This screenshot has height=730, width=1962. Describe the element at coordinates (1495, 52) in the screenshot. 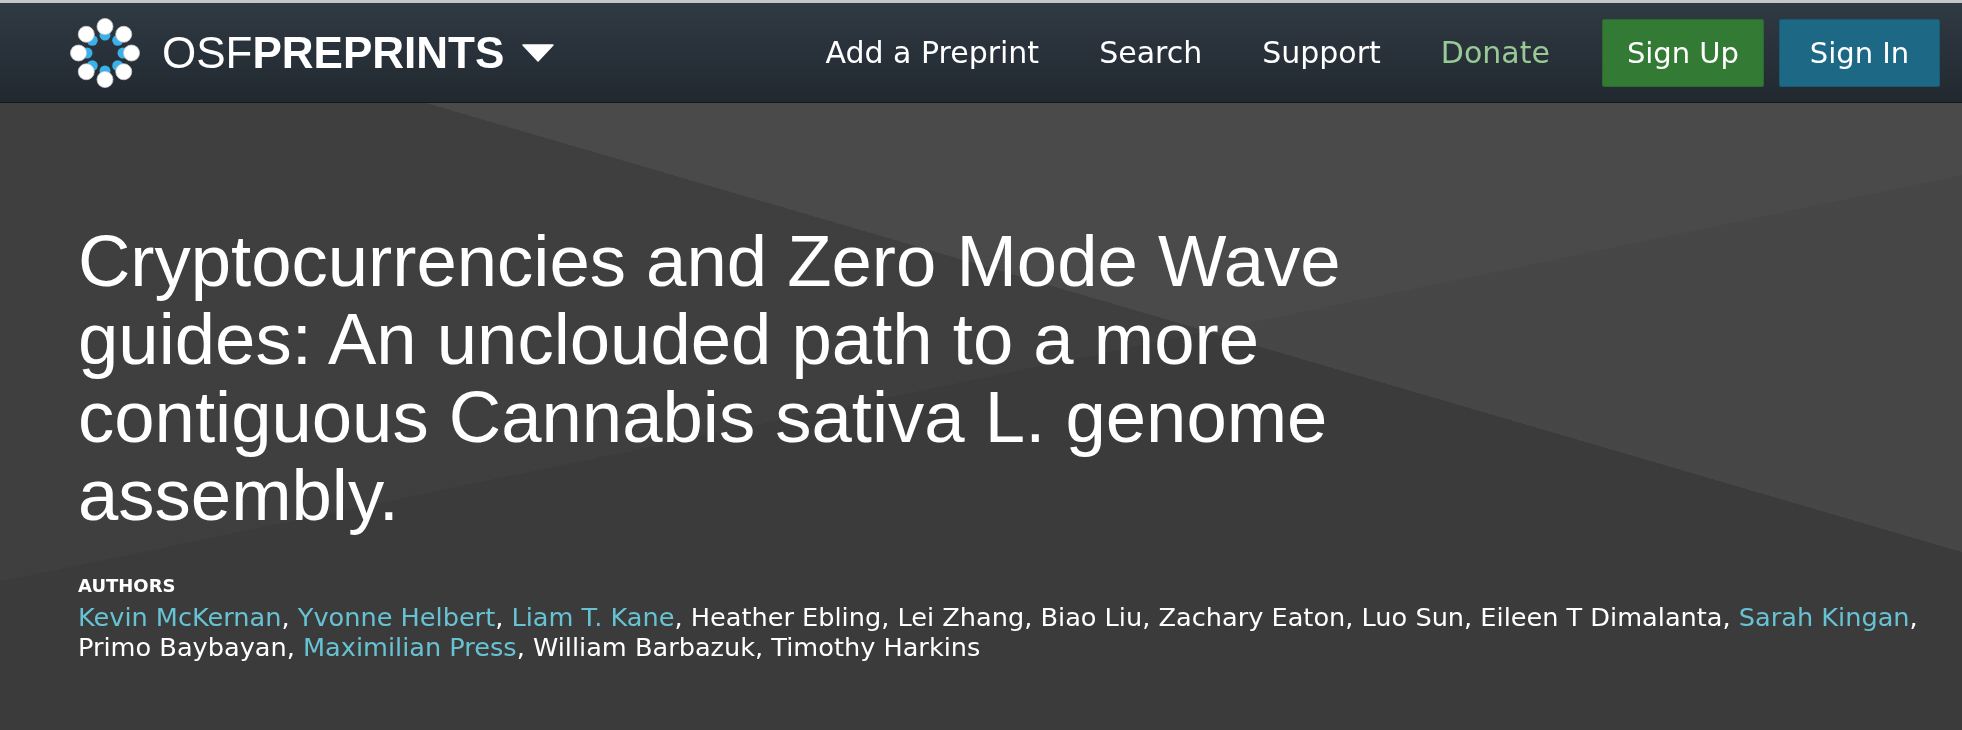

I see `nav-link: Donate` at that location.